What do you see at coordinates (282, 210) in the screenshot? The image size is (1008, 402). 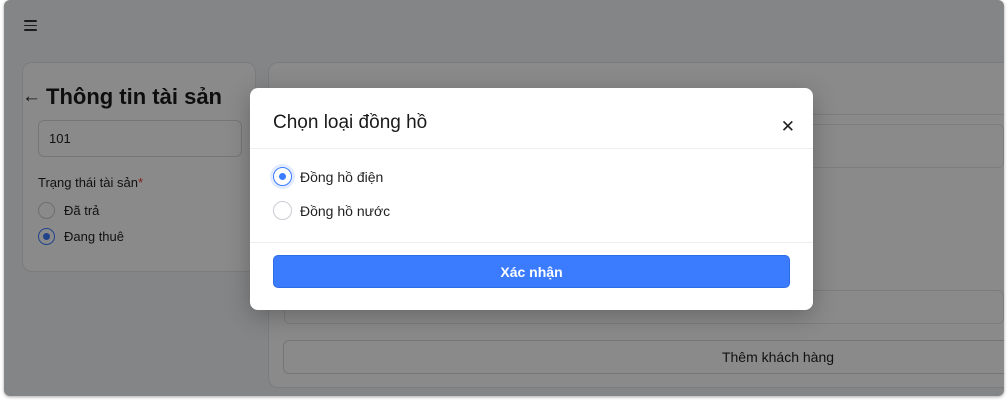 I see `radio-button` at bounding box center [282, 210].